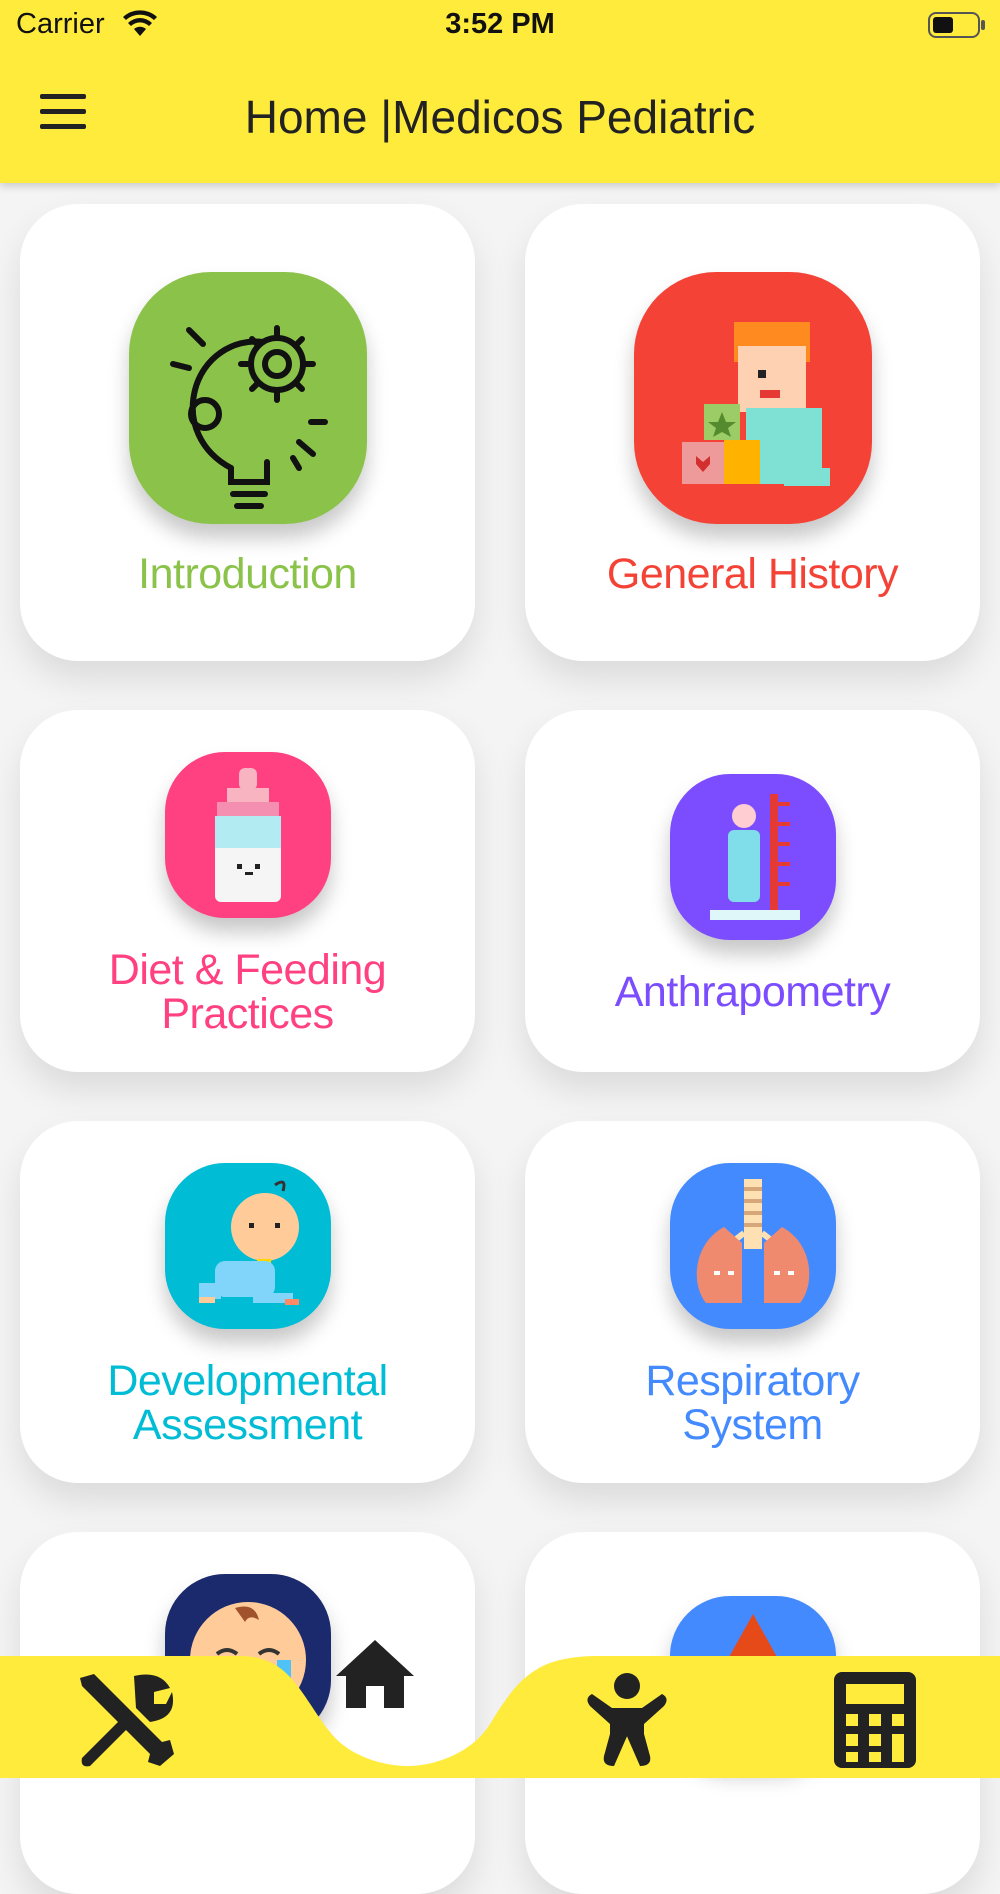  I want to click on card-label-line1: Developmental, so click(247, 1381).